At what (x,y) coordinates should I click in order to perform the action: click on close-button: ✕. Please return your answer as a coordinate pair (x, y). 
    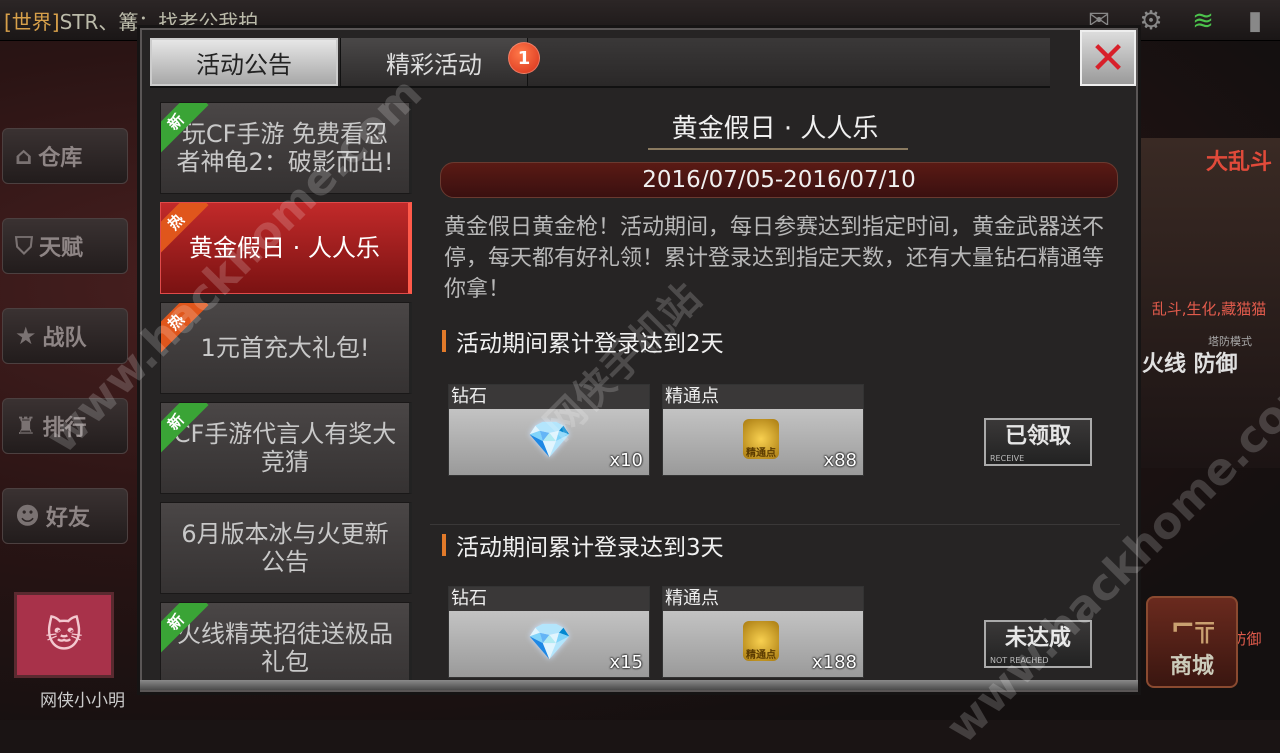
    Looking at the image, I should click on (1108, 58).